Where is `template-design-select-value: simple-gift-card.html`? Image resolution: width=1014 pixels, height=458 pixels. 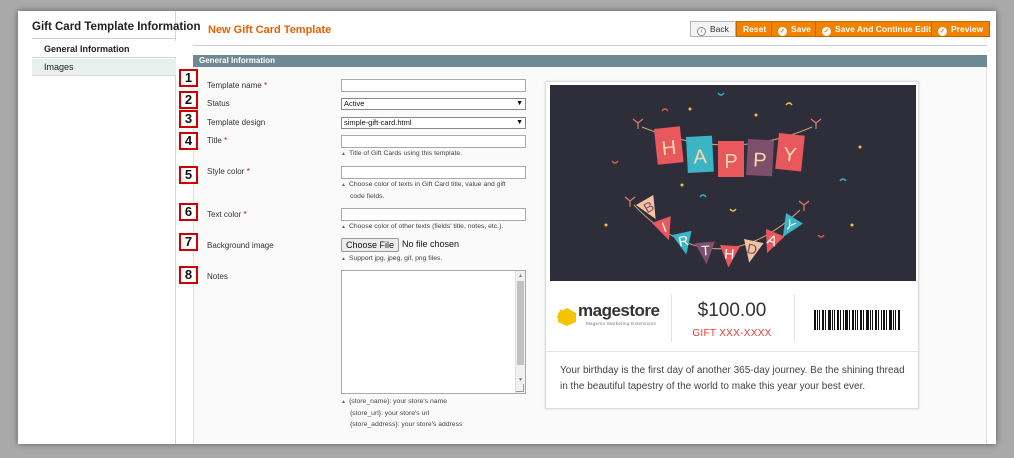
template-design-select-value: simple-gift-card.html is located at coordinates (378, 122).